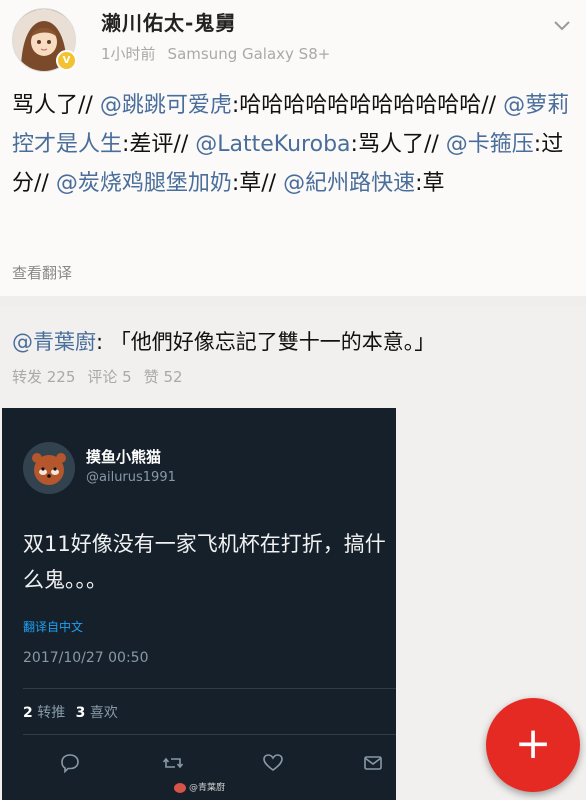  I want to click on compose-button: +, so click(533, 745).